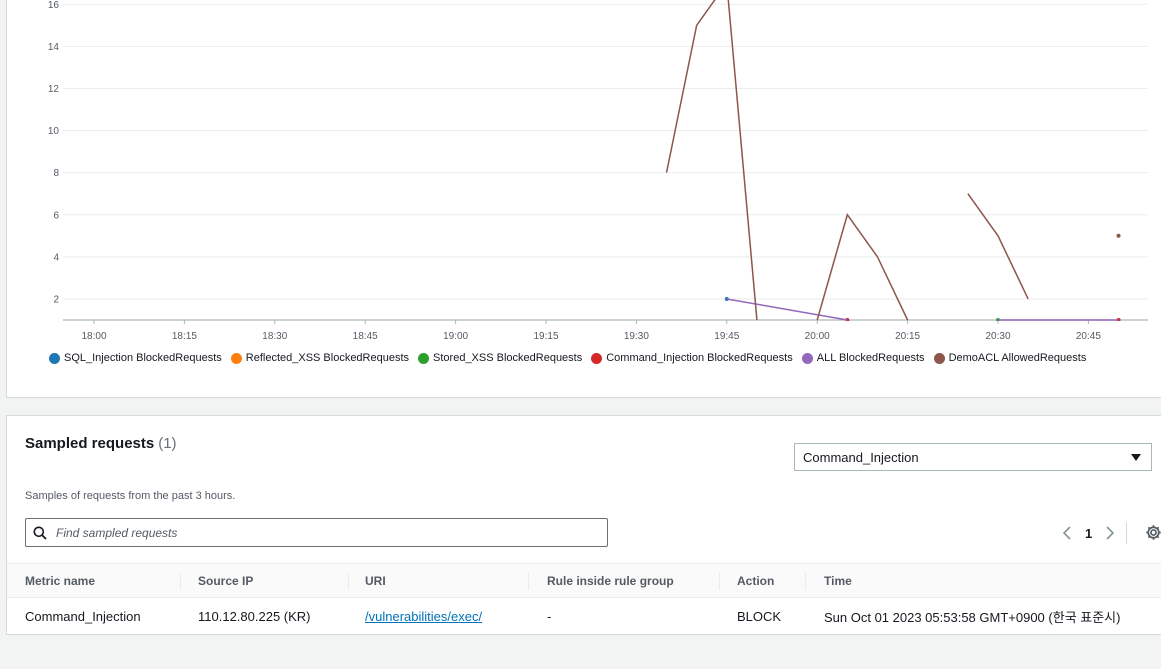  I want to click on y-tick-label: 8, so click(56, 173).